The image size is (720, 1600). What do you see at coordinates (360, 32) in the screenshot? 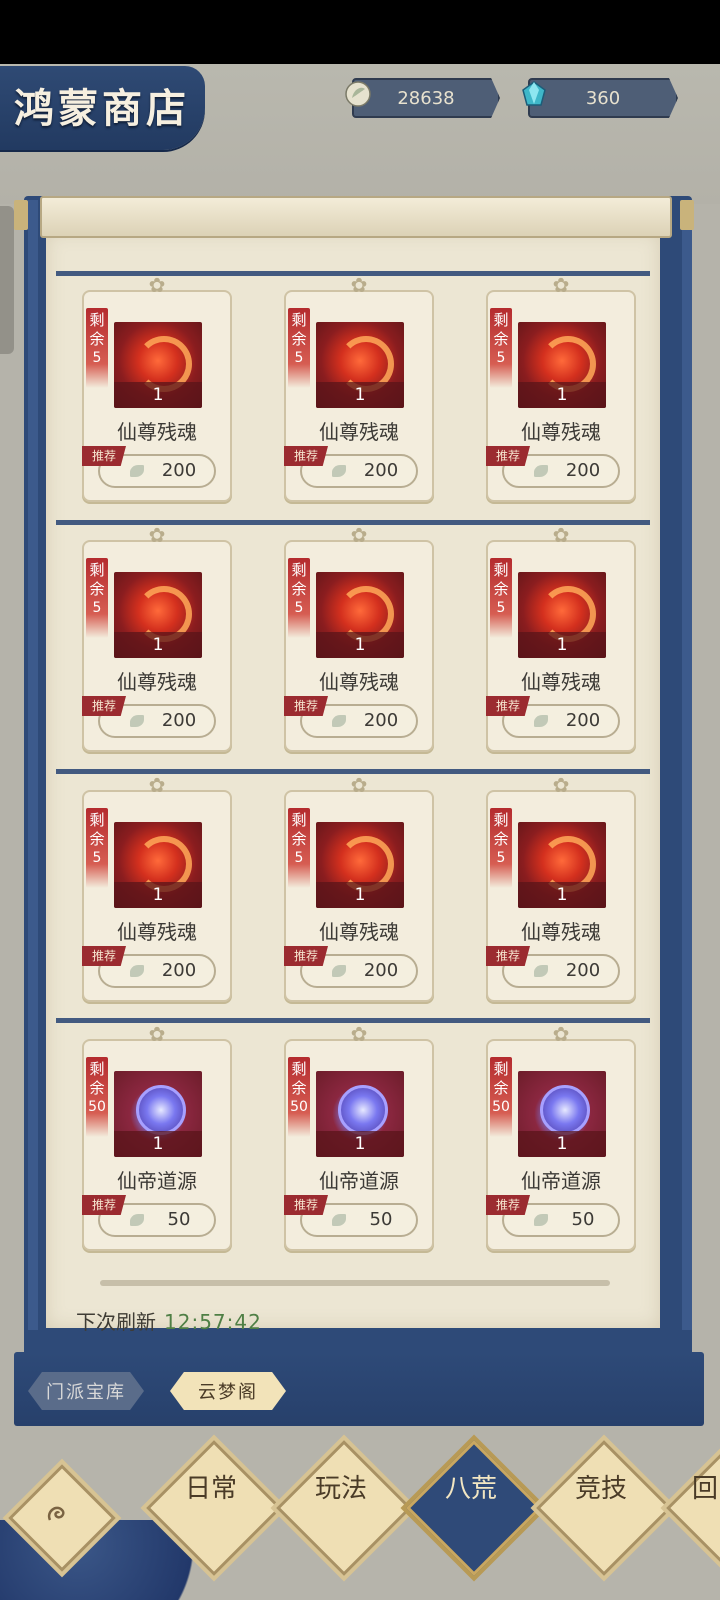
I see `status-bar` at bounding box center [360, 32].